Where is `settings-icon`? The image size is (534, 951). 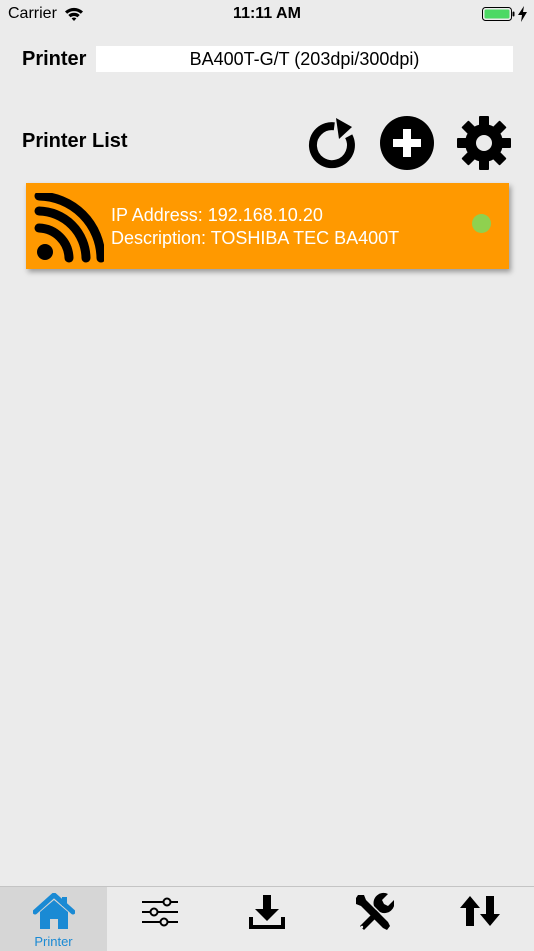 settings-icon is located at coordinates (484, 143).